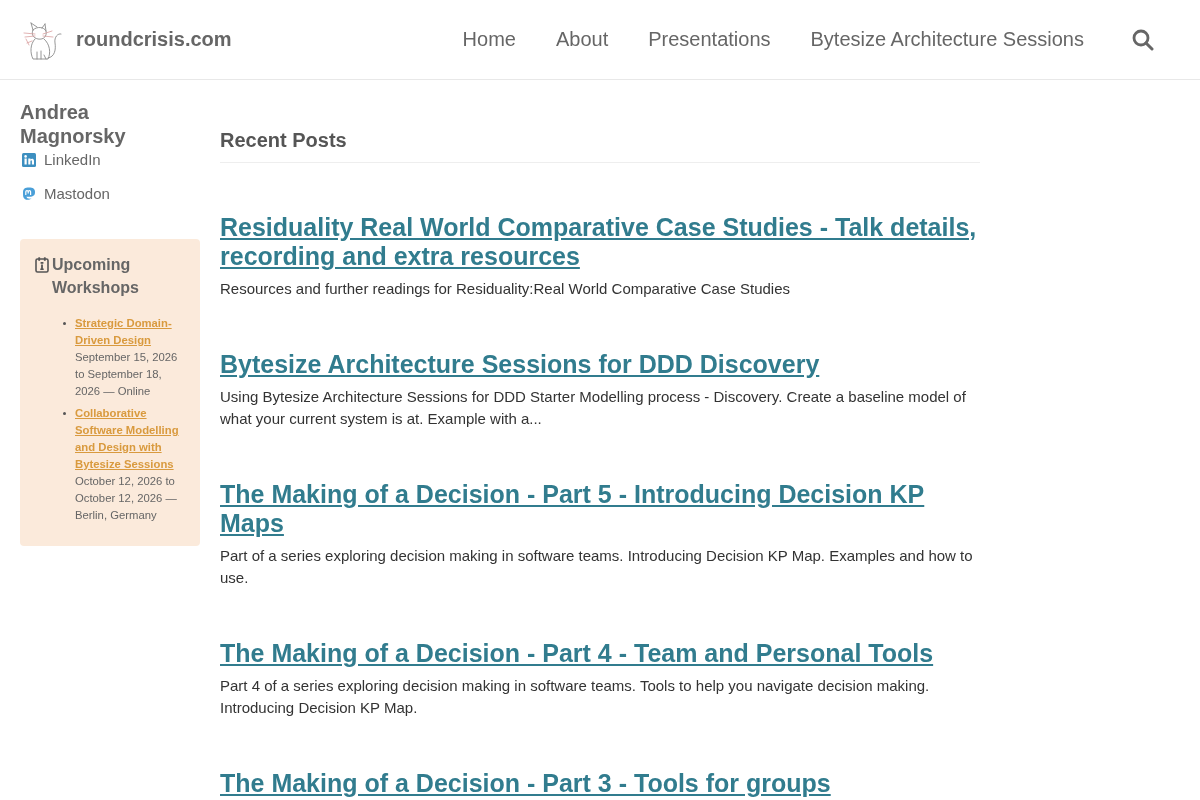 The height and width of the screenshot is (800, 1200). What do you see at coordinates (60, 160) in the screenshot?
I see `social-link: LinkedIn` at bounding box center [60, 160].